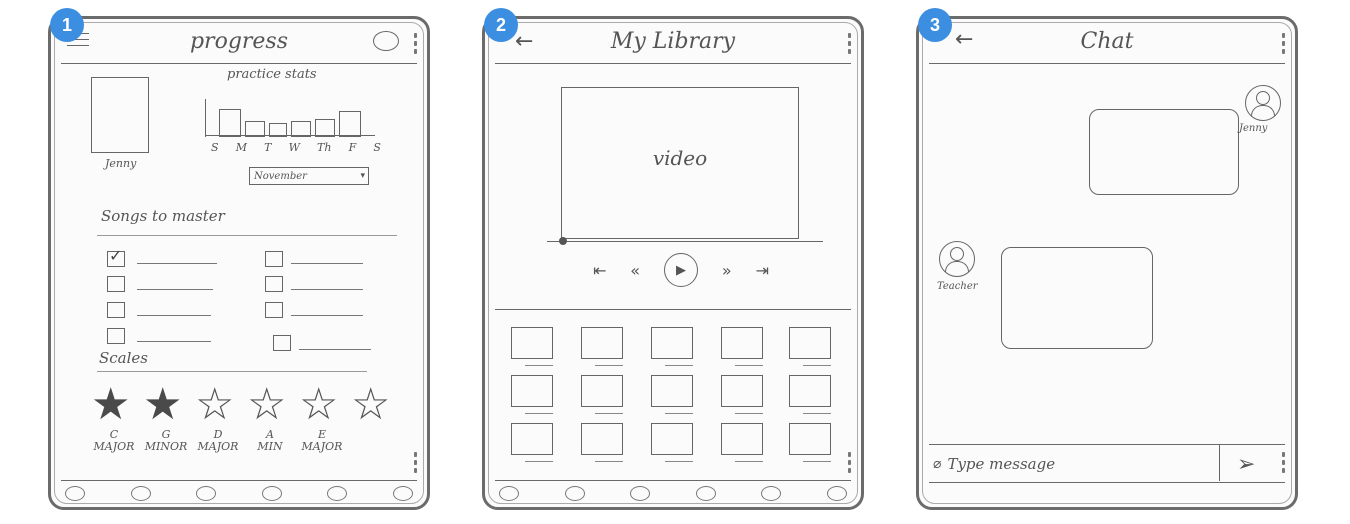  What do you see at coordinates (166, 446) in the screenshot?
I see `scale-mode: MINOR` at bounding box center [166, 446].